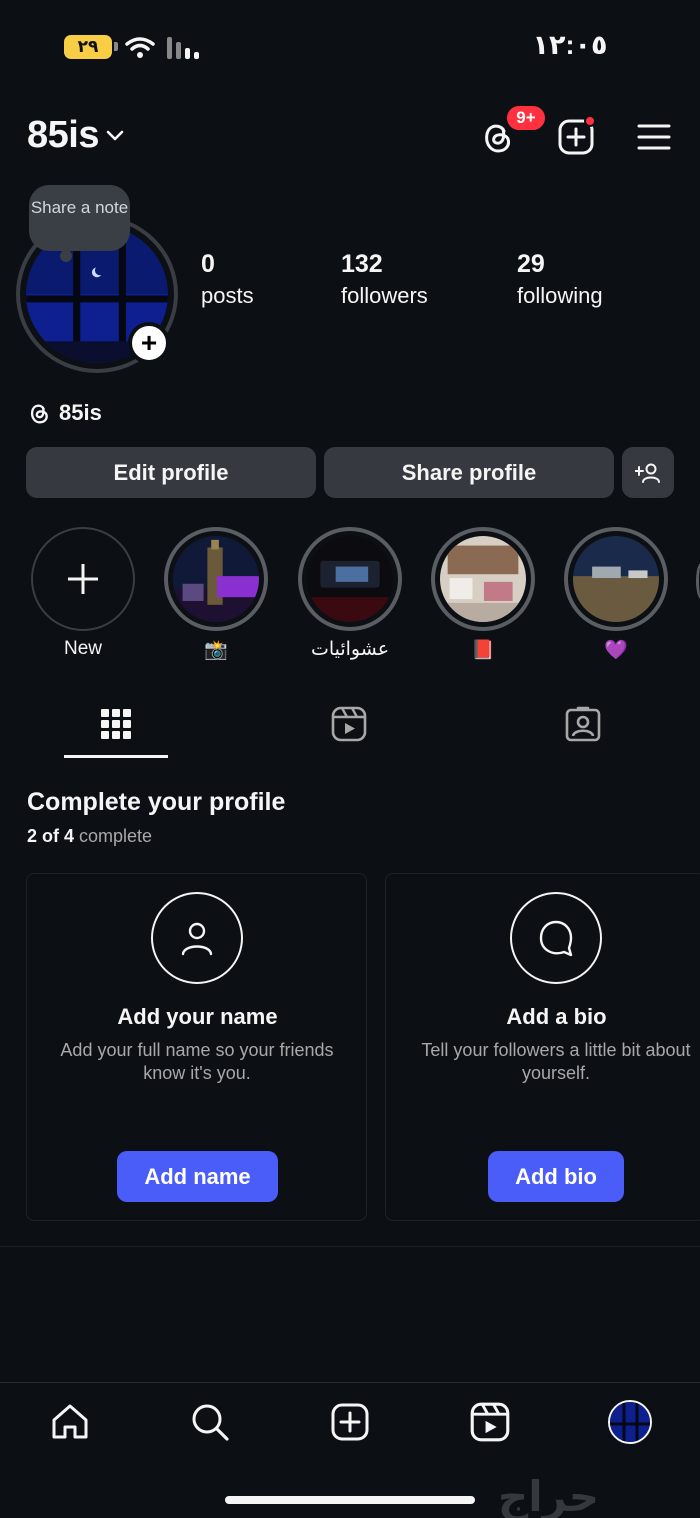 Image resolution: width=700 pixels, height=1518 pixels. I want to click on search-icon, so click(210, 1422).